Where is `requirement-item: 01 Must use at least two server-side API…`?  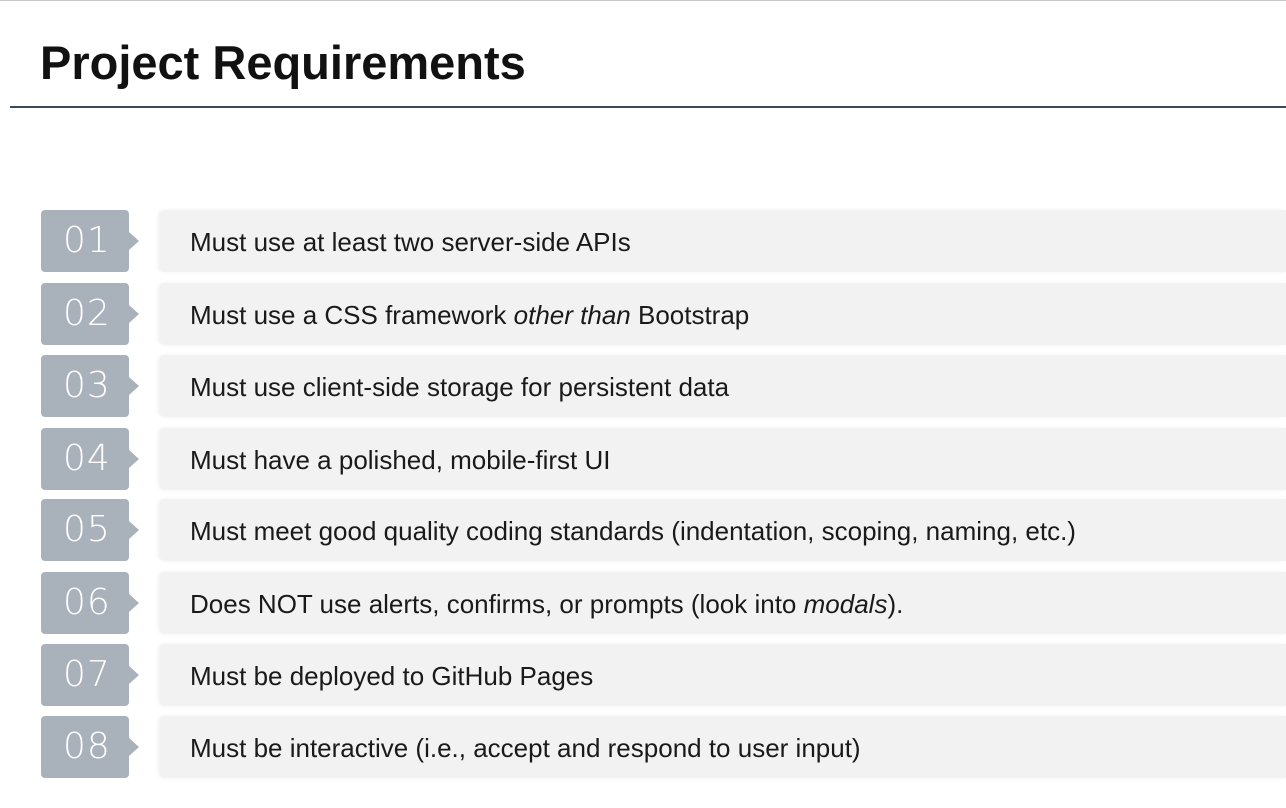 requirement-item: 01 Must use at least two server-side API… is located at coordinates (643, 241).